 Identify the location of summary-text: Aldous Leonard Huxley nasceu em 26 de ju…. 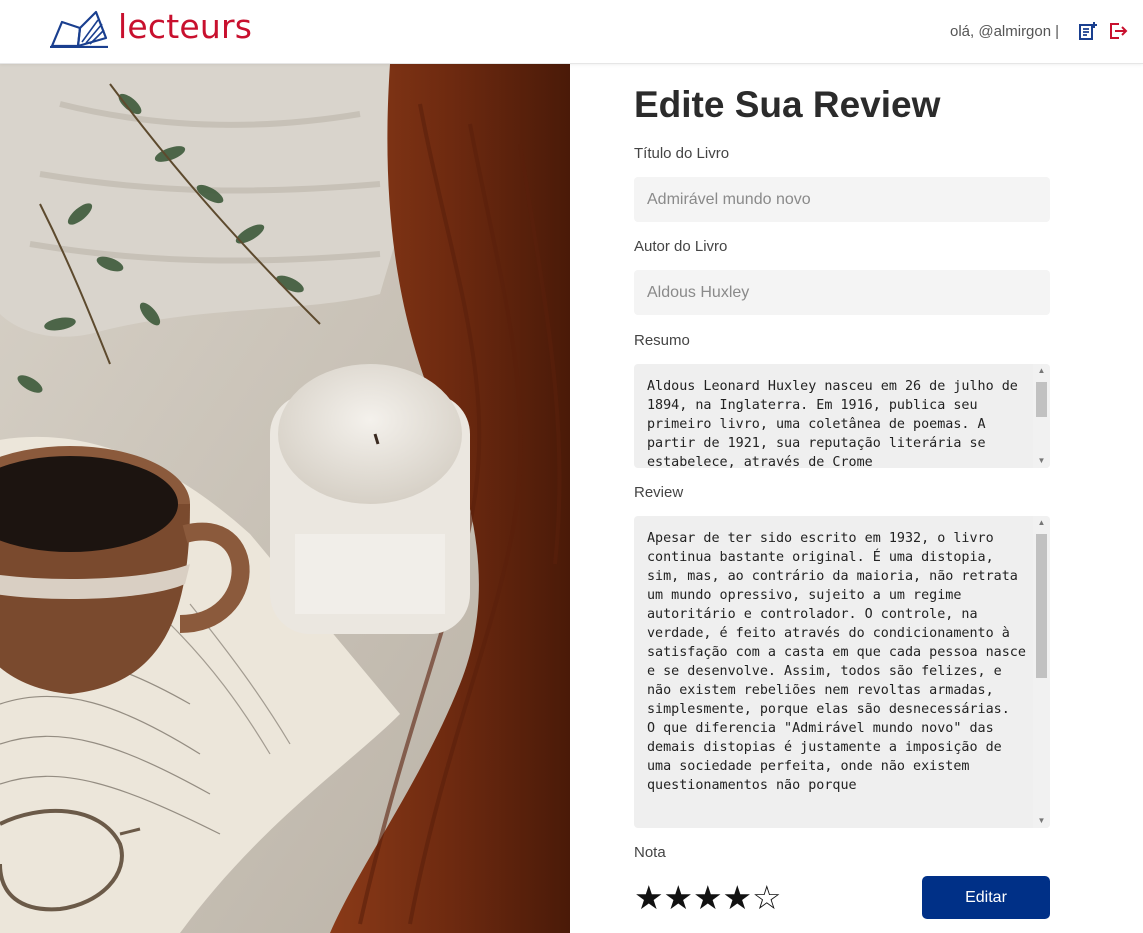
(836, 423).